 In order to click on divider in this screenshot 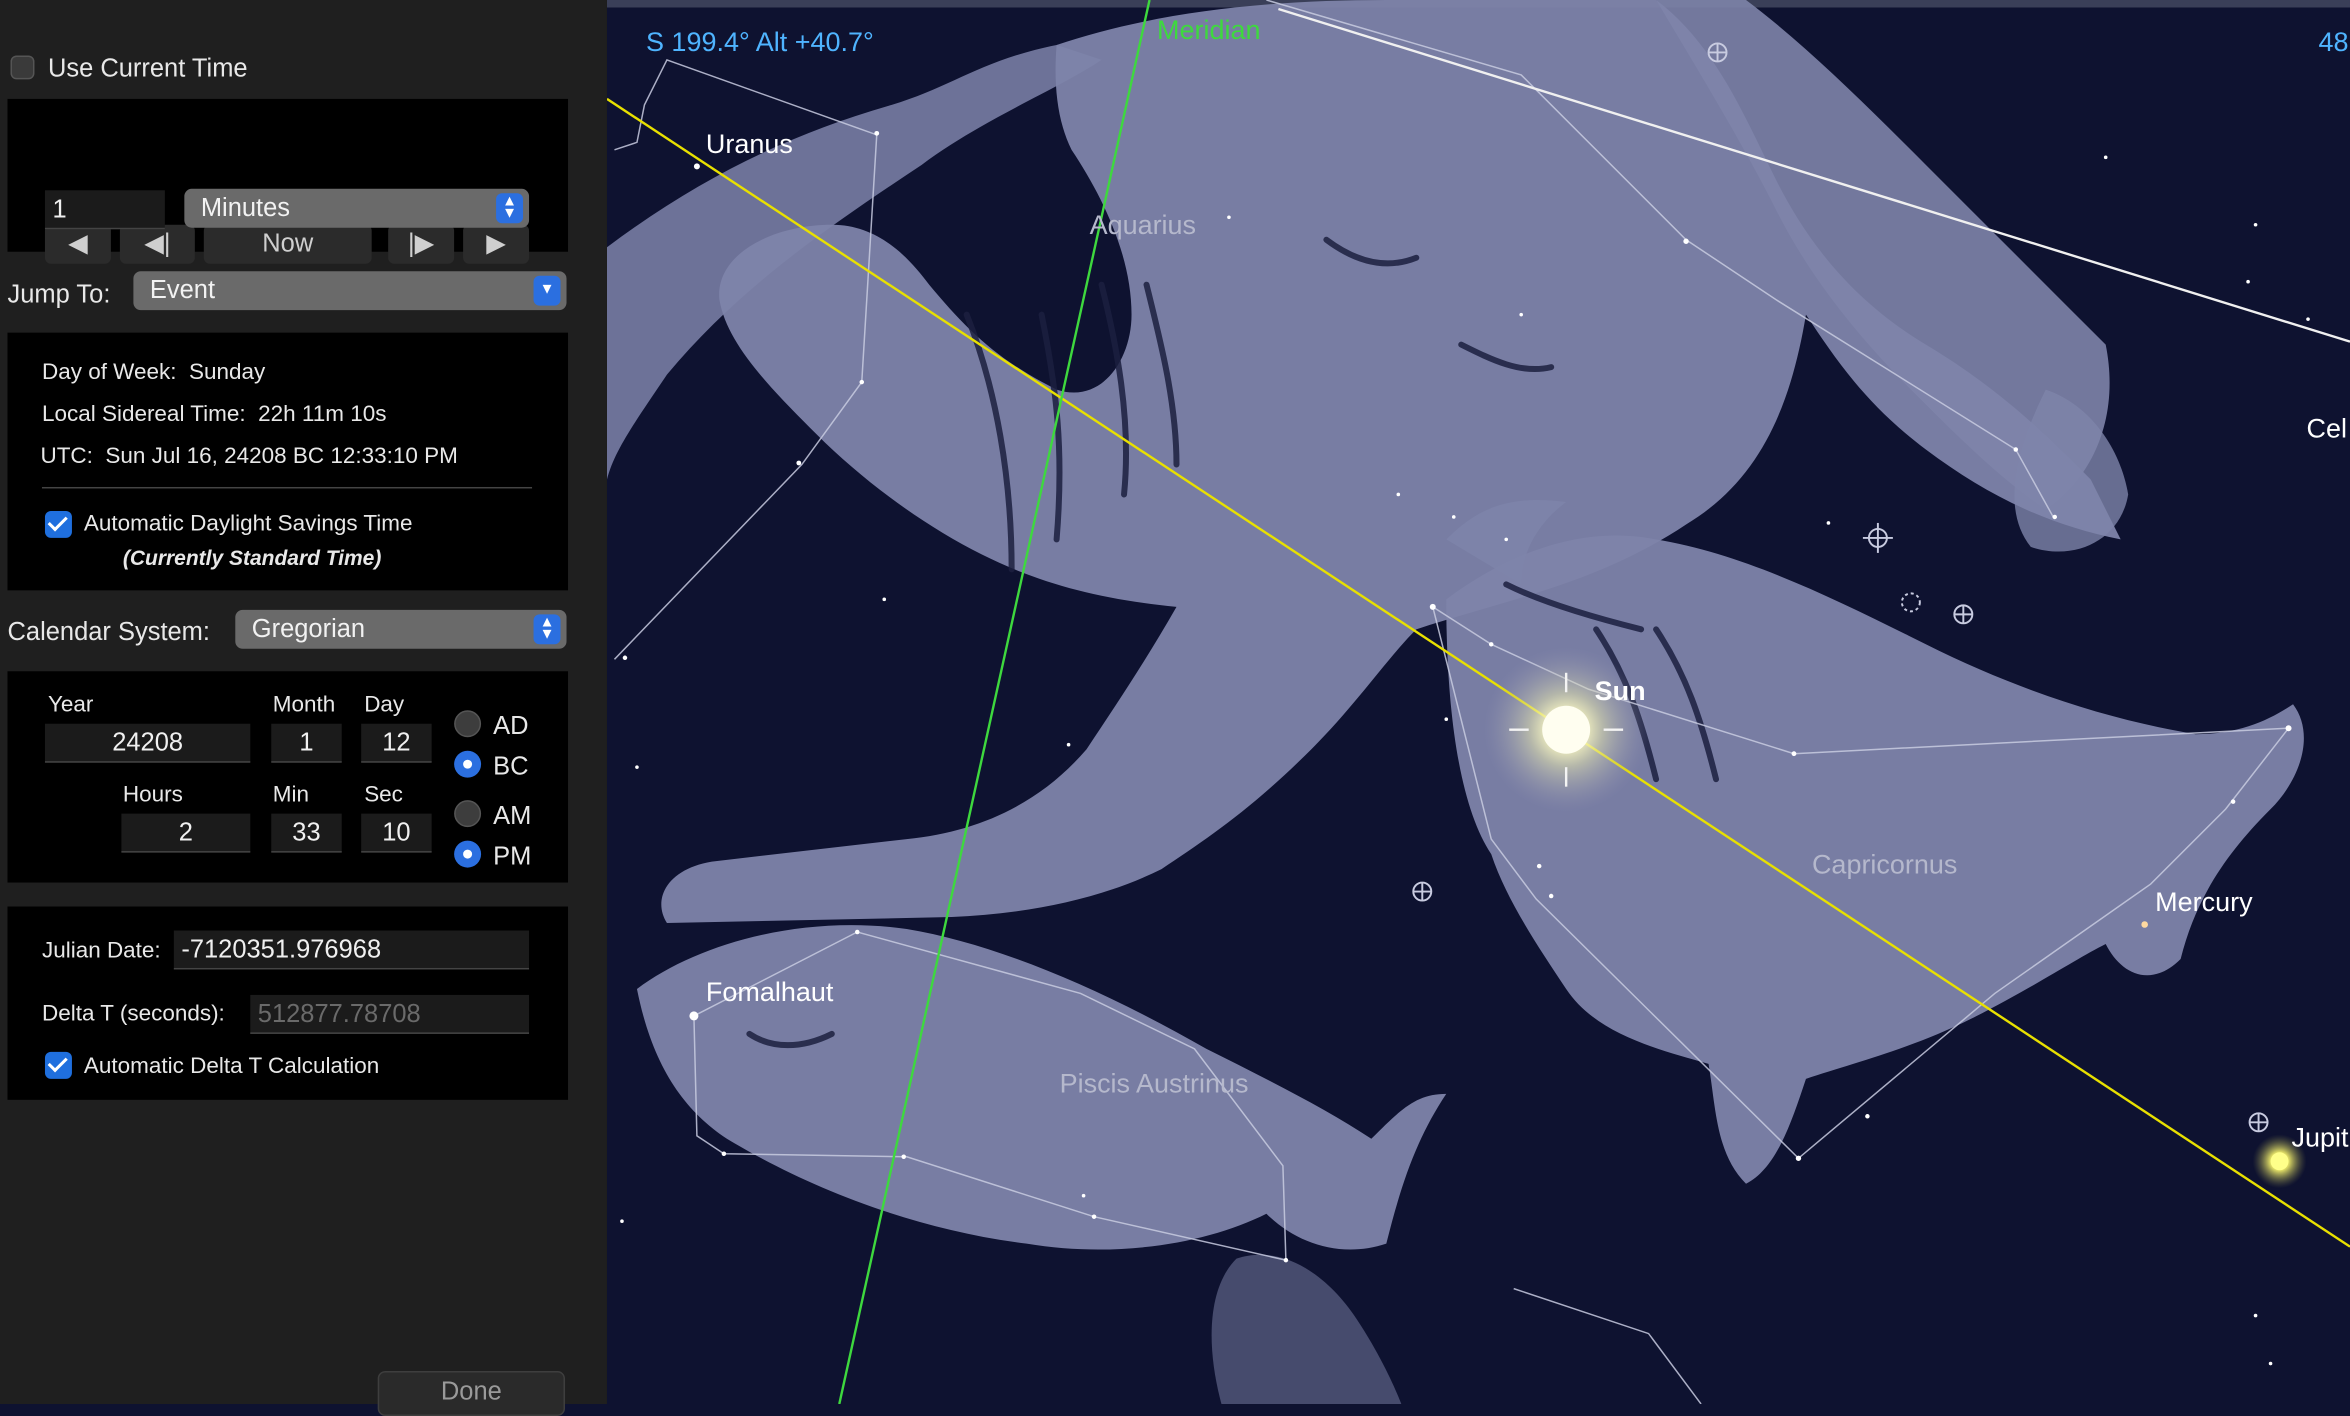, I will do `click(287, 487)`.